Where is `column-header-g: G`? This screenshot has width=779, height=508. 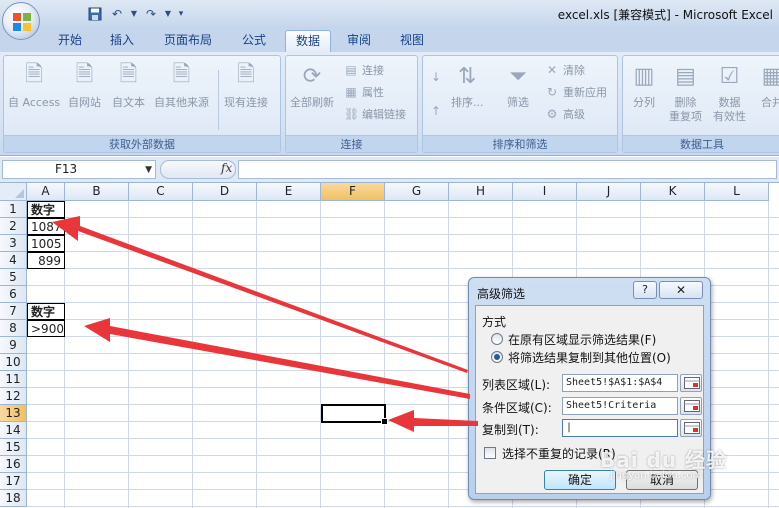 column-header-g: G is located at coordinates (417, 192).